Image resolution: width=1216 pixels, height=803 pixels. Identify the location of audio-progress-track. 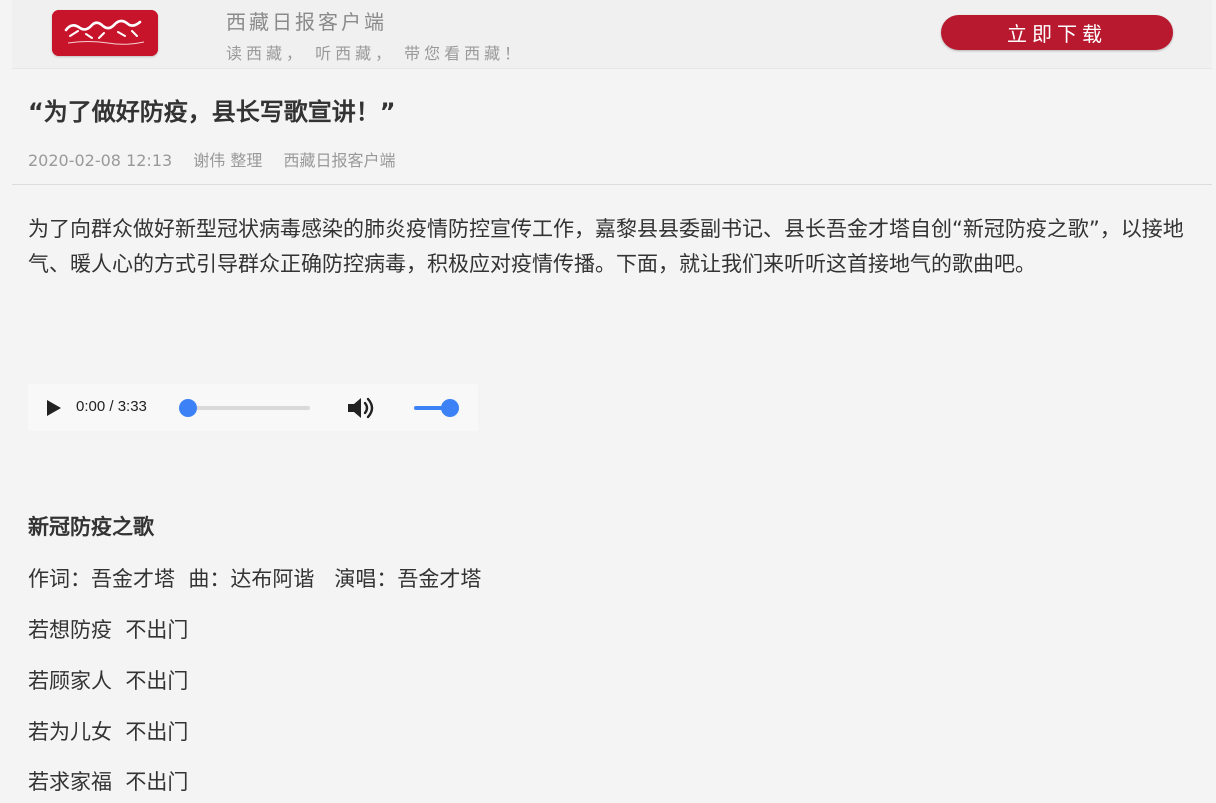
(249, 408).